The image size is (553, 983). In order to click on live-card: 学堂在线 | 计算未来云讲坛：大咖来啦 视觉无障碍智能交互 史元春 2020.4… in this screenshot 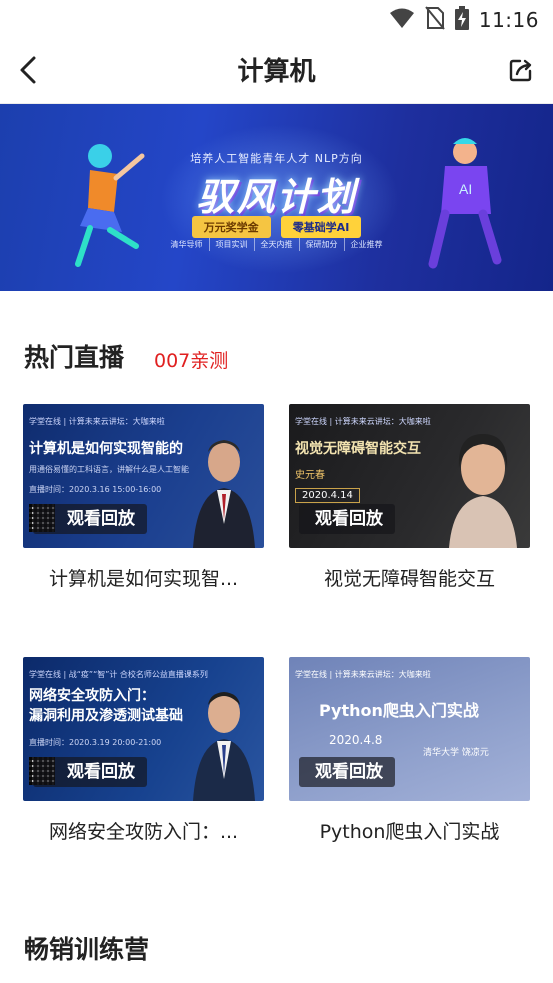, I will do `click(409, 497)`.